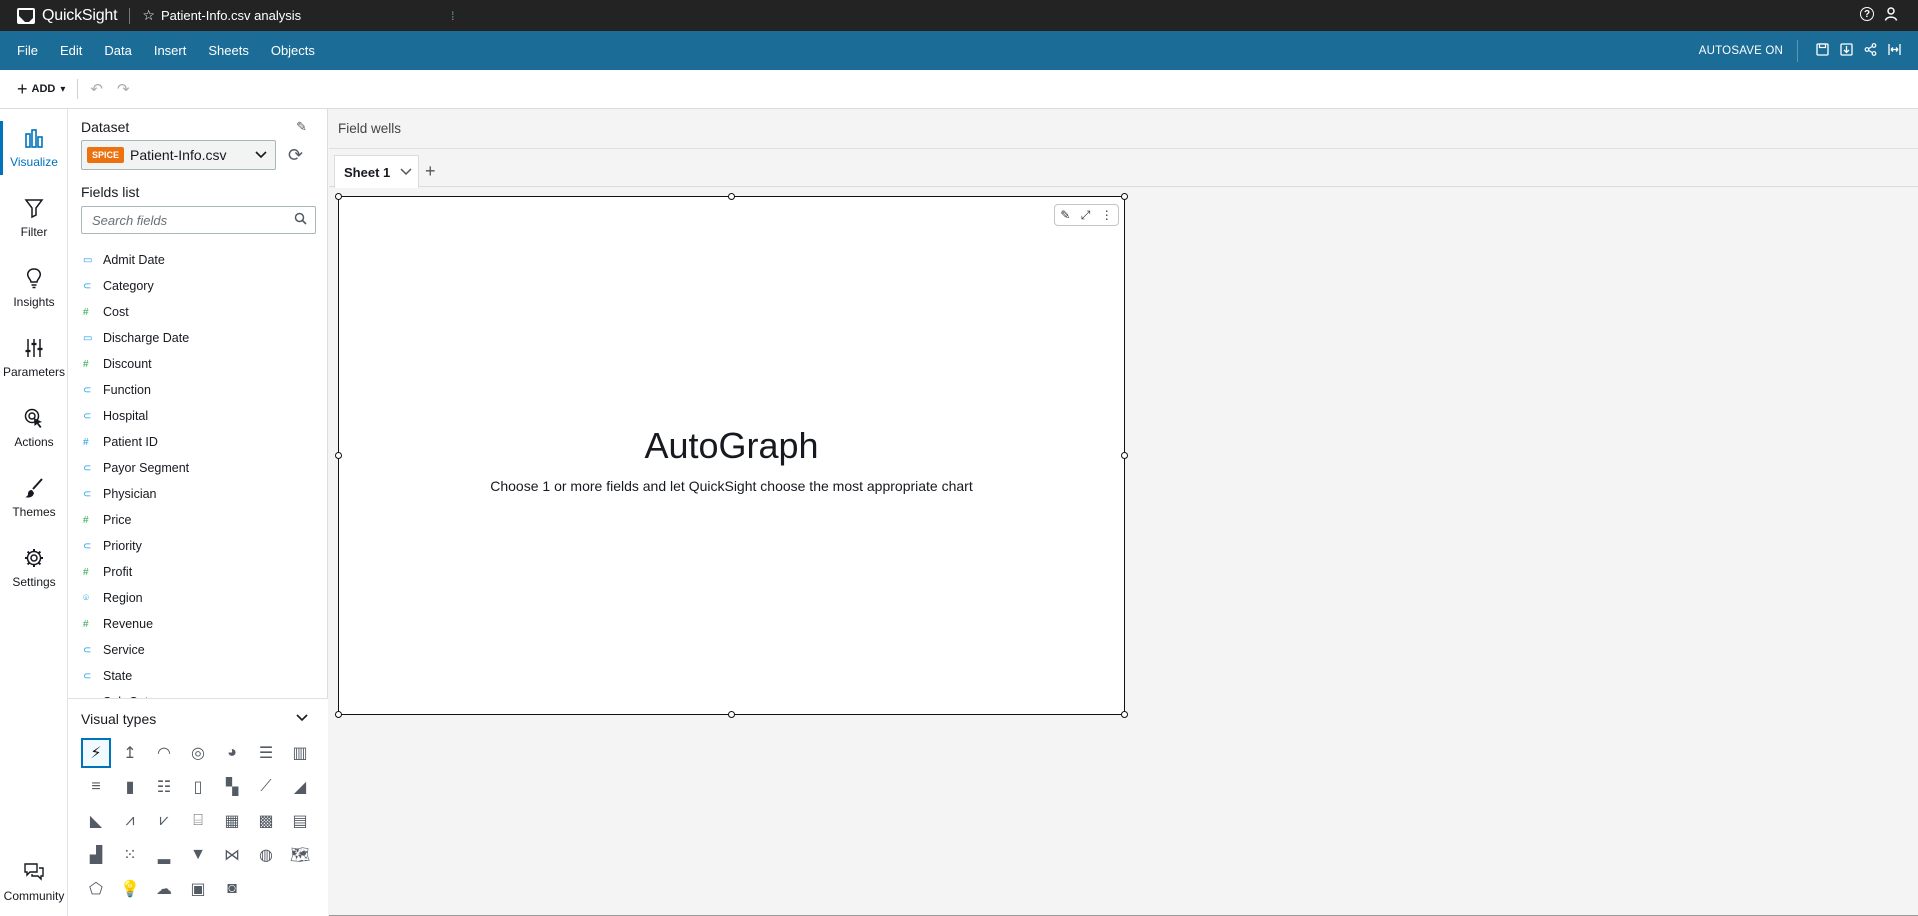  I want to click on save-icon, so click(1822, 50).